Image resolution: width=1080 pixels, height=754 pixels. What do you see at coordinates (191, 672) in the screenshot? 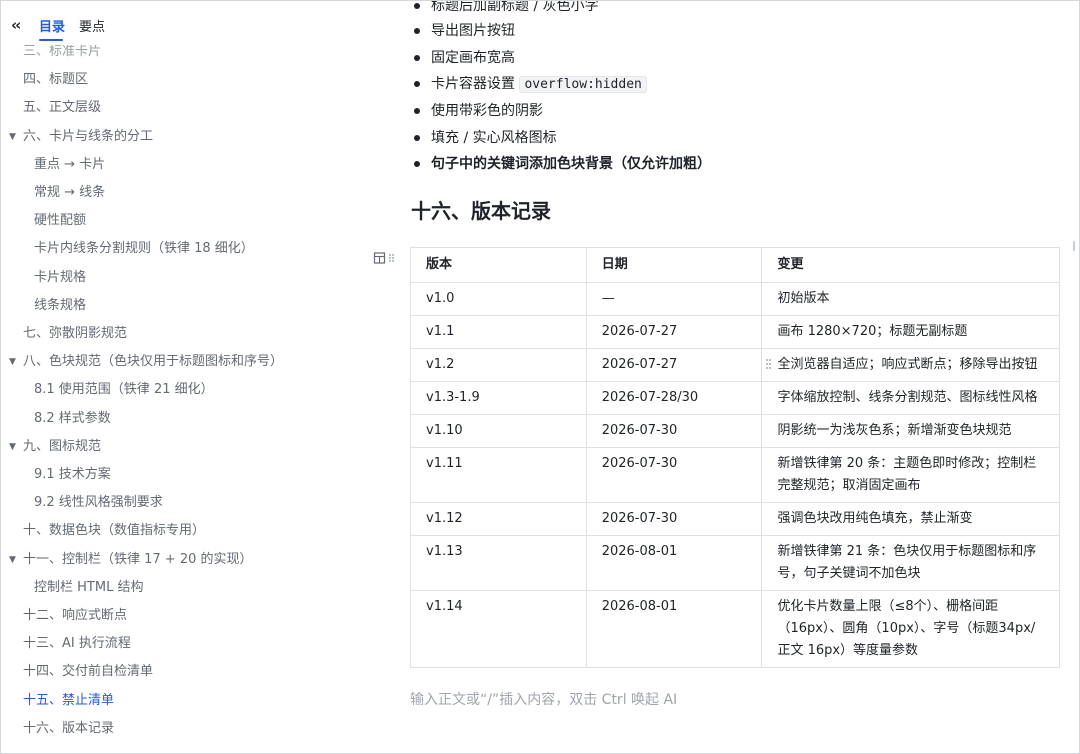
I see `sidebar-item: 十四、交付前自检清单` at bounding box center [191, 672].